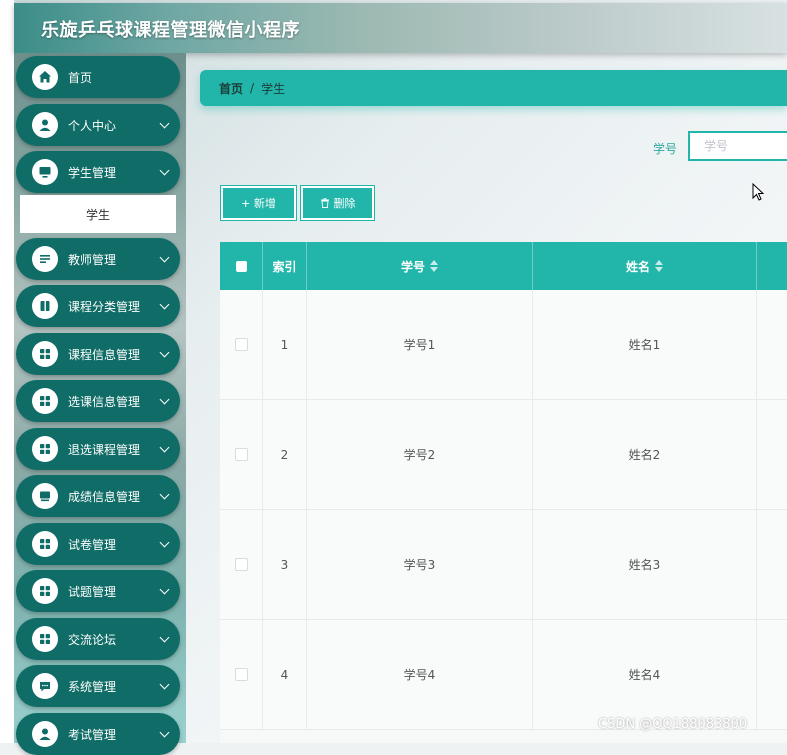 The width and height of the screenshot is (787, 755). I want to click on left-edge-strip, so click(7, 371).